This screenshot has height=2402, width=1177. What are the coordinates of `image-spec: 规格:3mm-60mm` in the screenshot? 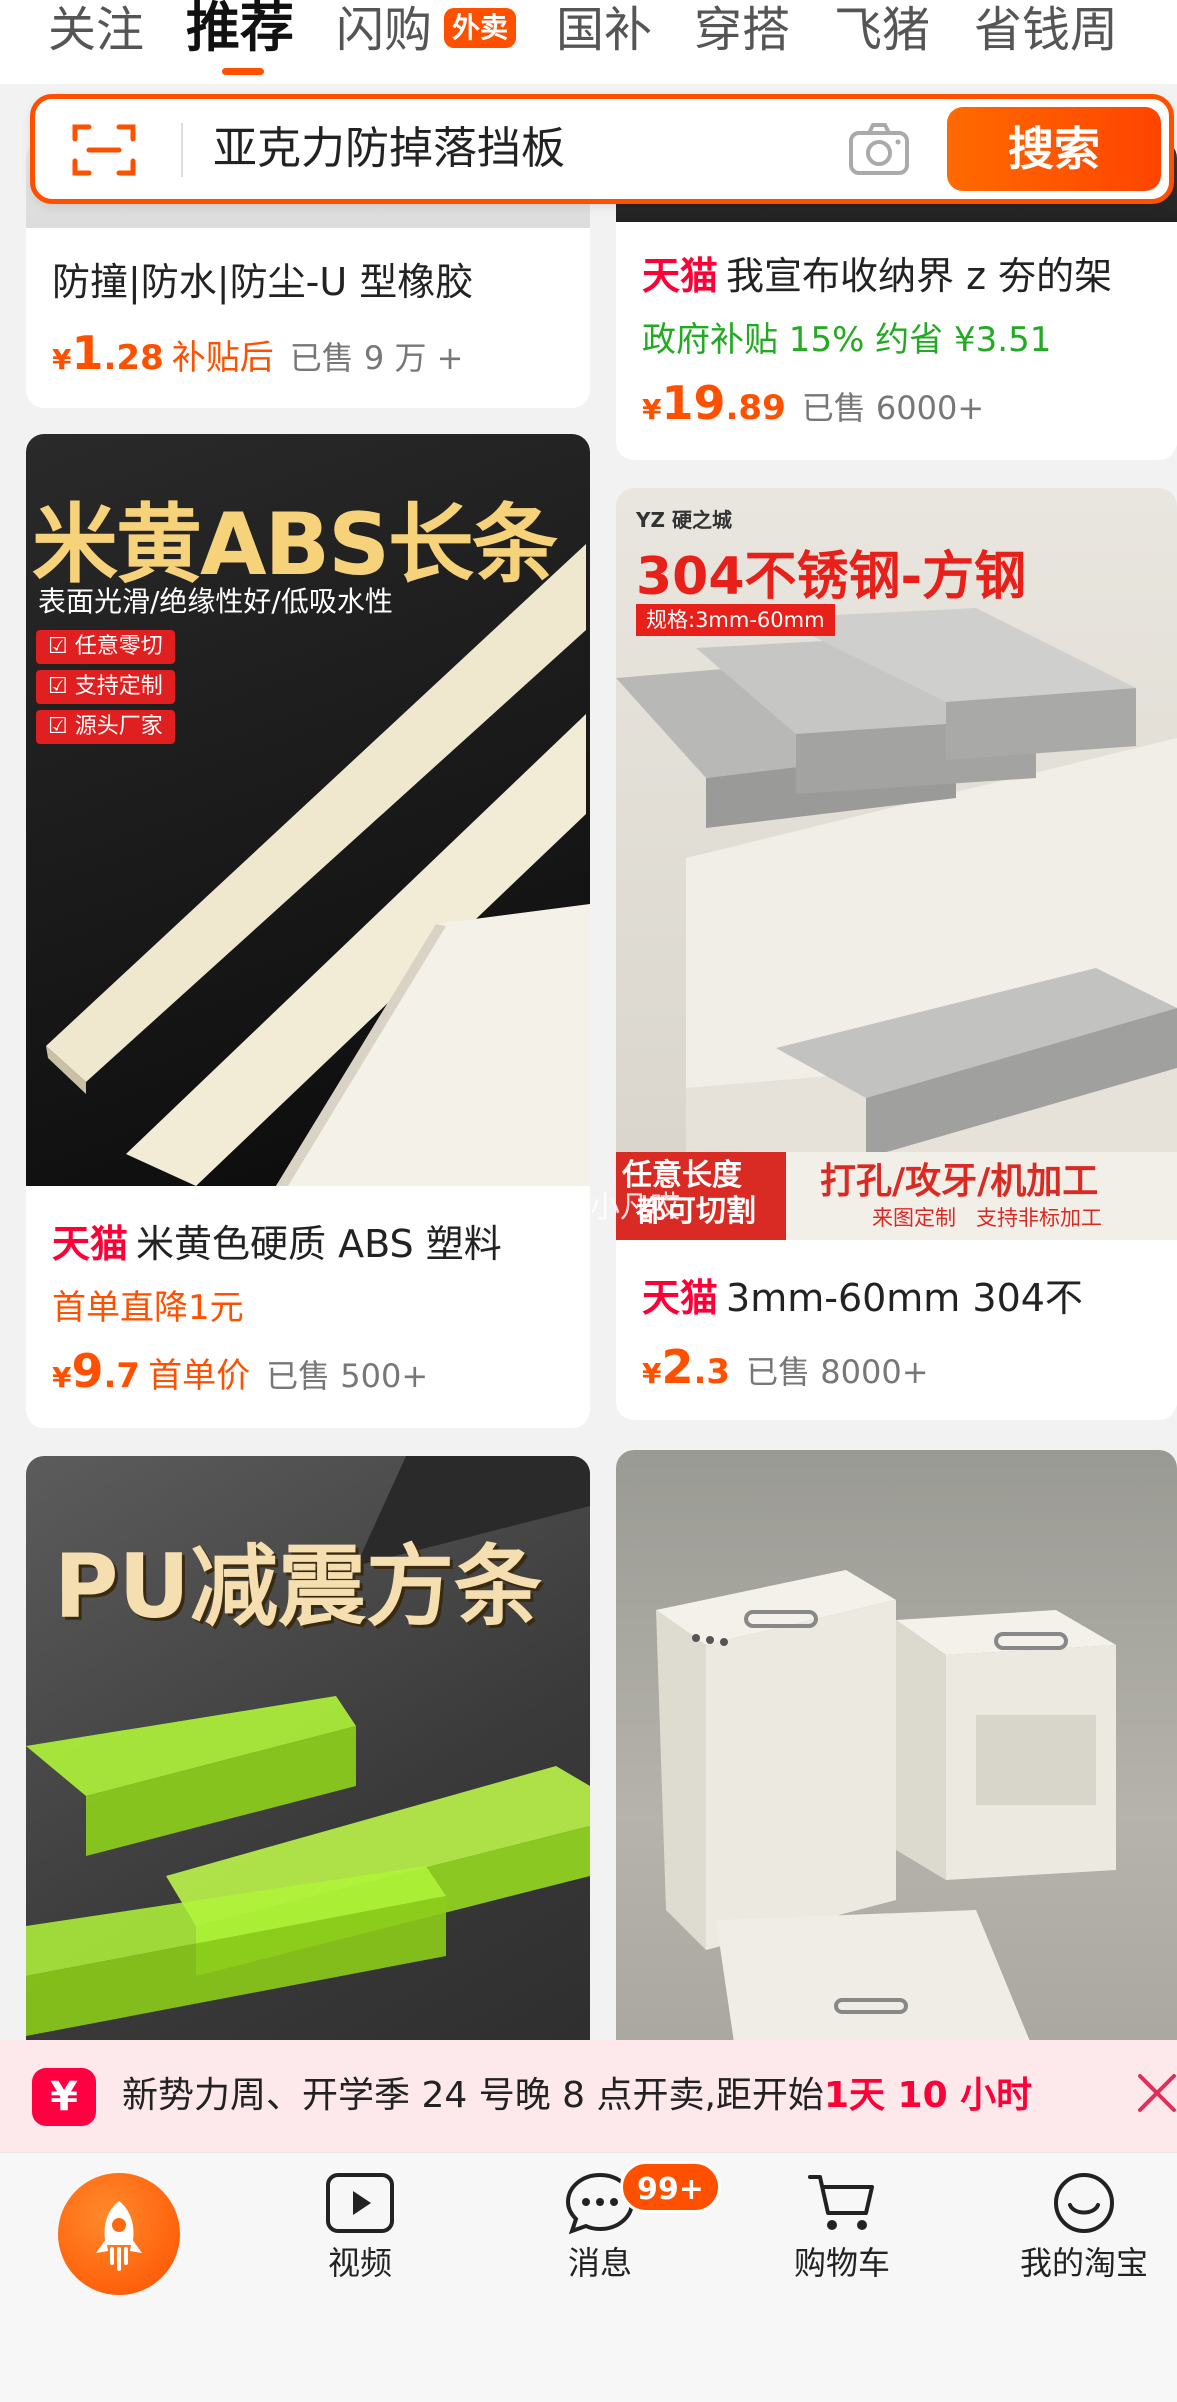 It's located at (735, 620).